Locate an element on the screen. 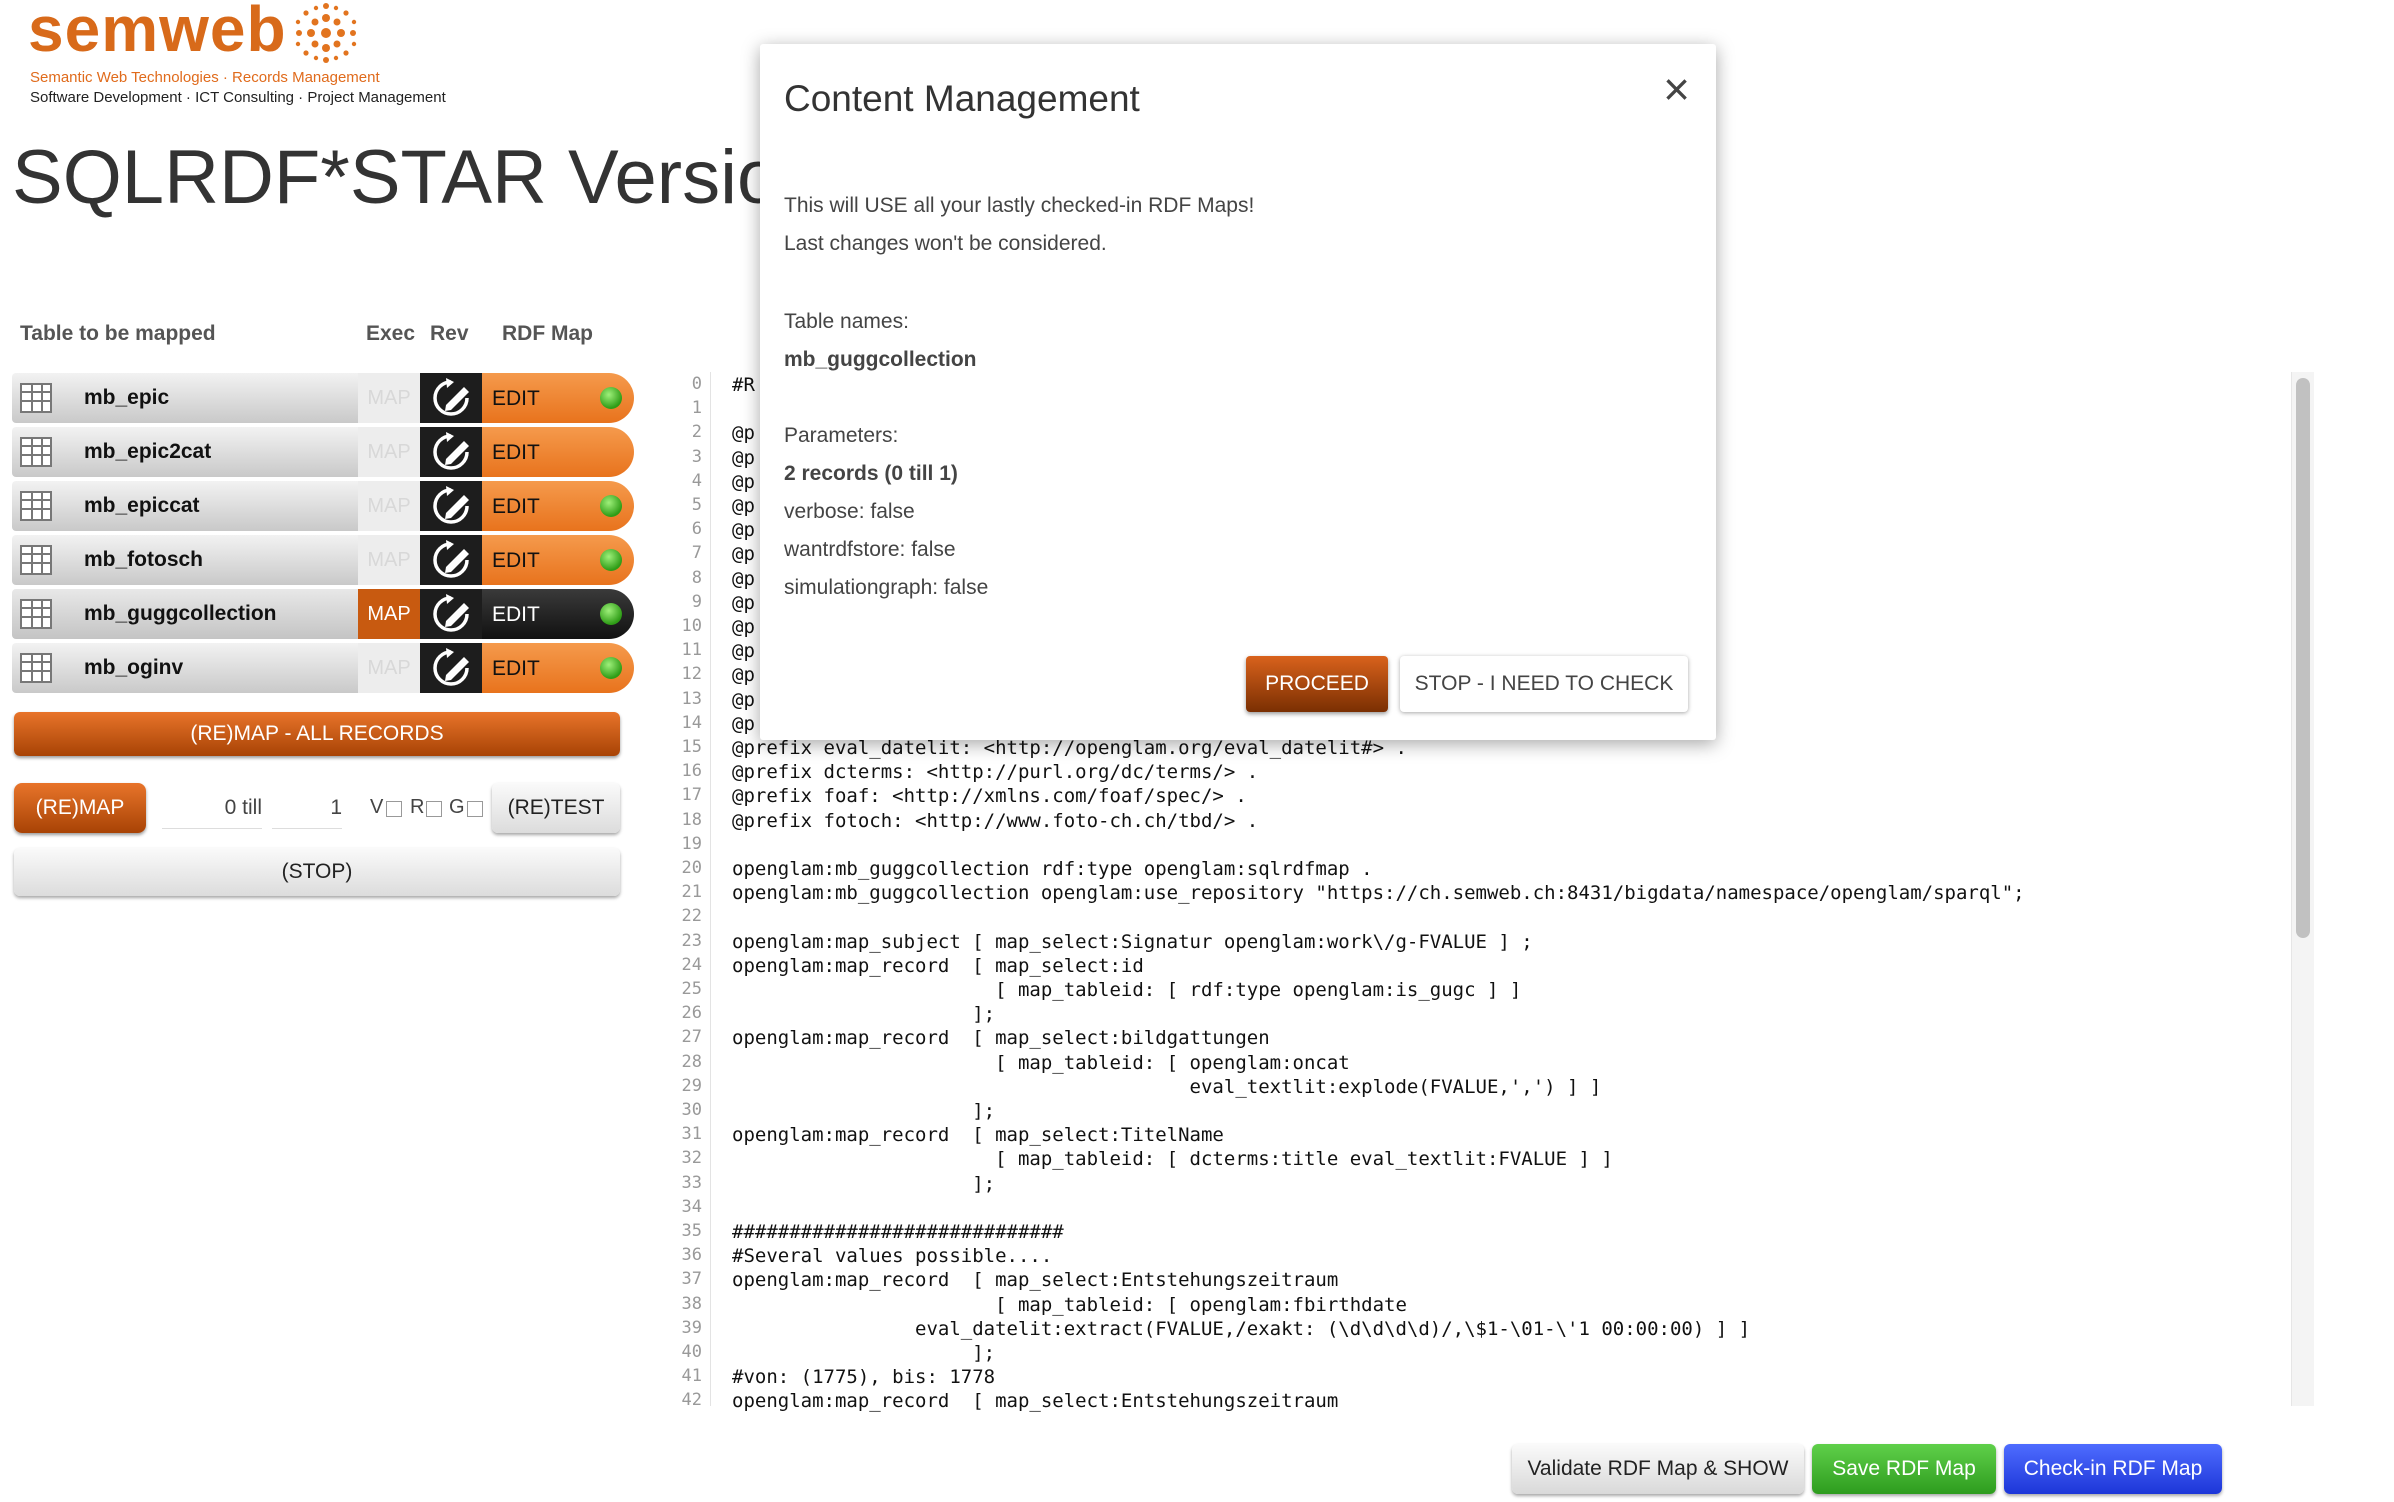 Image resolution: width=2394 pixels, height=1502 pixels. line-number: 37 is located at coordinates (691, 1279).